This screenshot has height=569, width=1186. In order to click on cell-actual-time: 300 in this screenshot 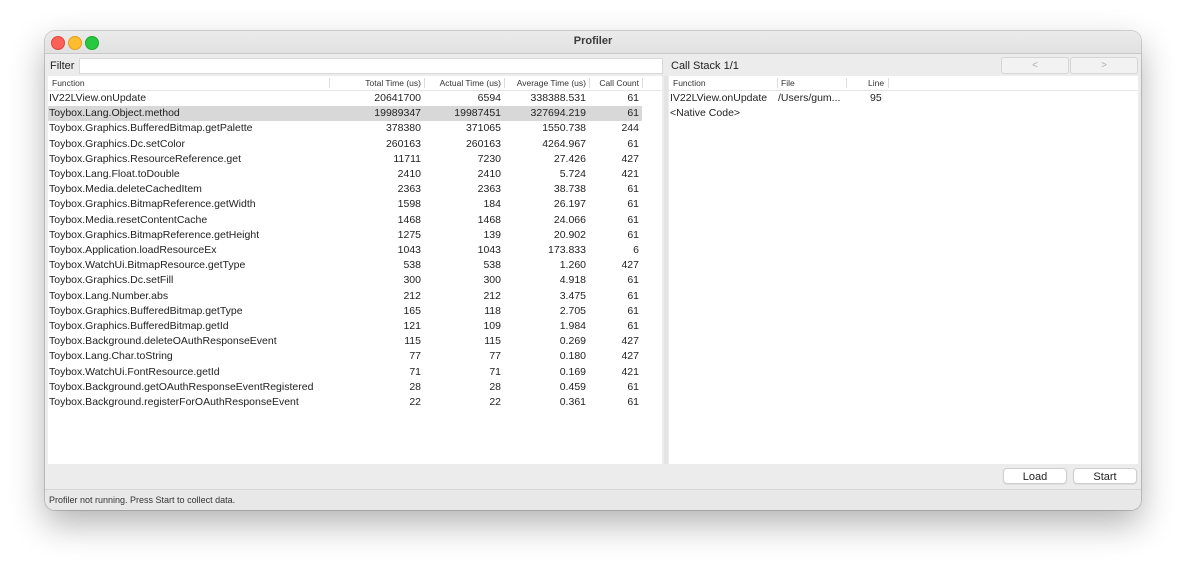, I will do `click(492, 280)`.